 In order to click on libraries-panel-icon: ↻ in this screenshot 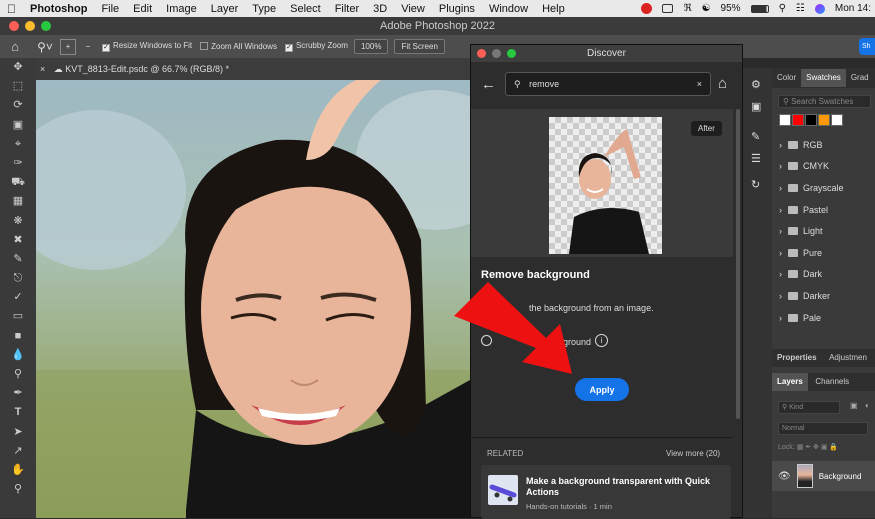, I will do `click(755, 184)`.